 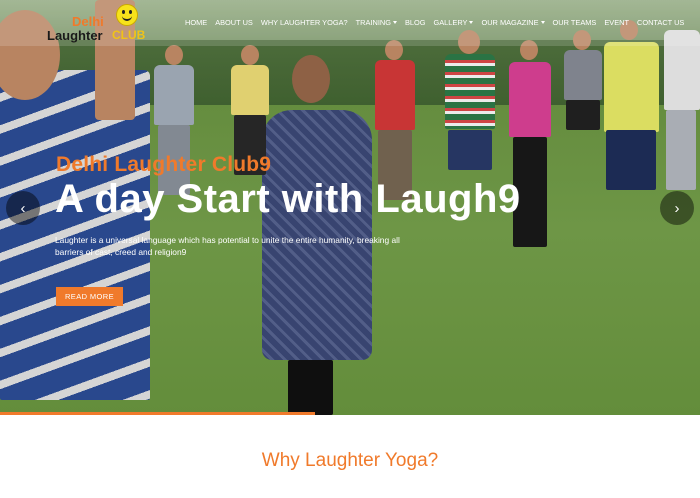 I want to click on hero-title: A day Start with Laugh9, so click(x=288, y=199).